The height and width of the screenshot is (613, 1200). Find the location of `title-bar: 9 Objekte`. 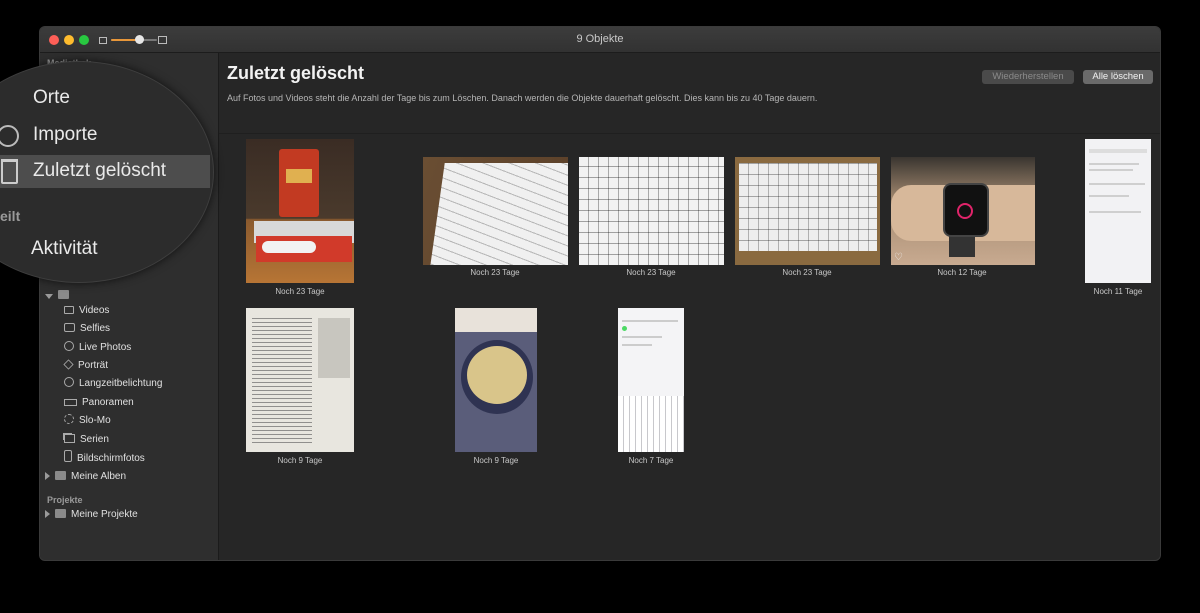

title-bar: 9 Objekte is located at coordinates (600, 40).